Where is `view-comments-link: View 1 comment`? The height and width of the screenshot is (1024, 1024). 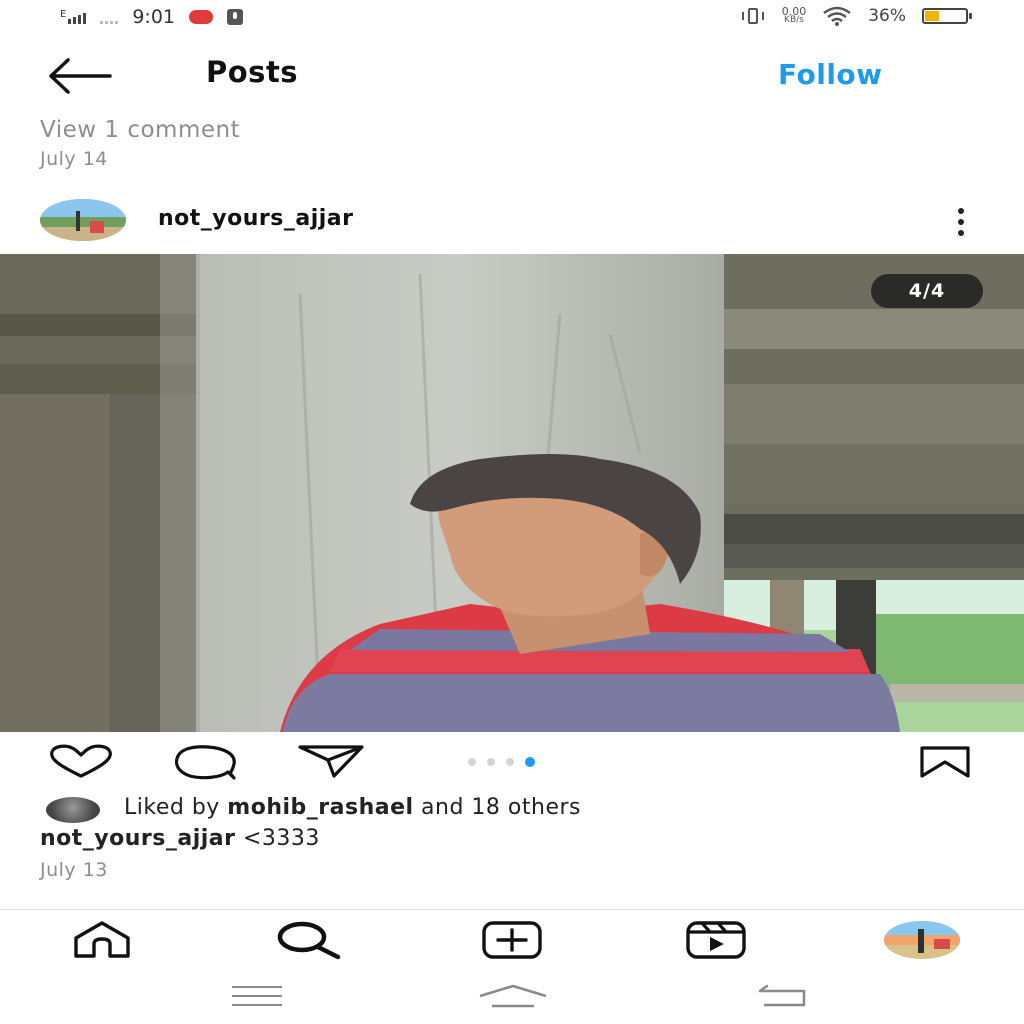
view-comments-link: View 1 comment is located at coordinates (140, 130).